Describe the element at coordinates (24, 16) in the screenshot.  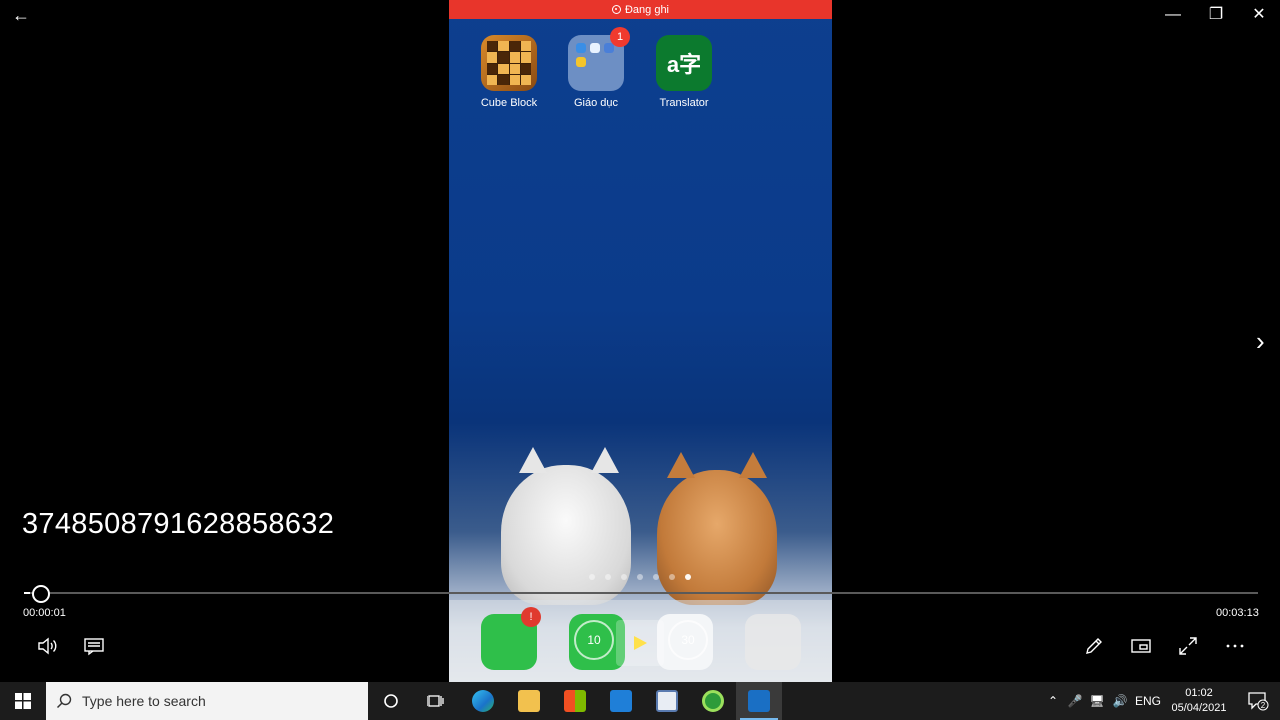
I see `back-arrow-icon: ←` at that location.